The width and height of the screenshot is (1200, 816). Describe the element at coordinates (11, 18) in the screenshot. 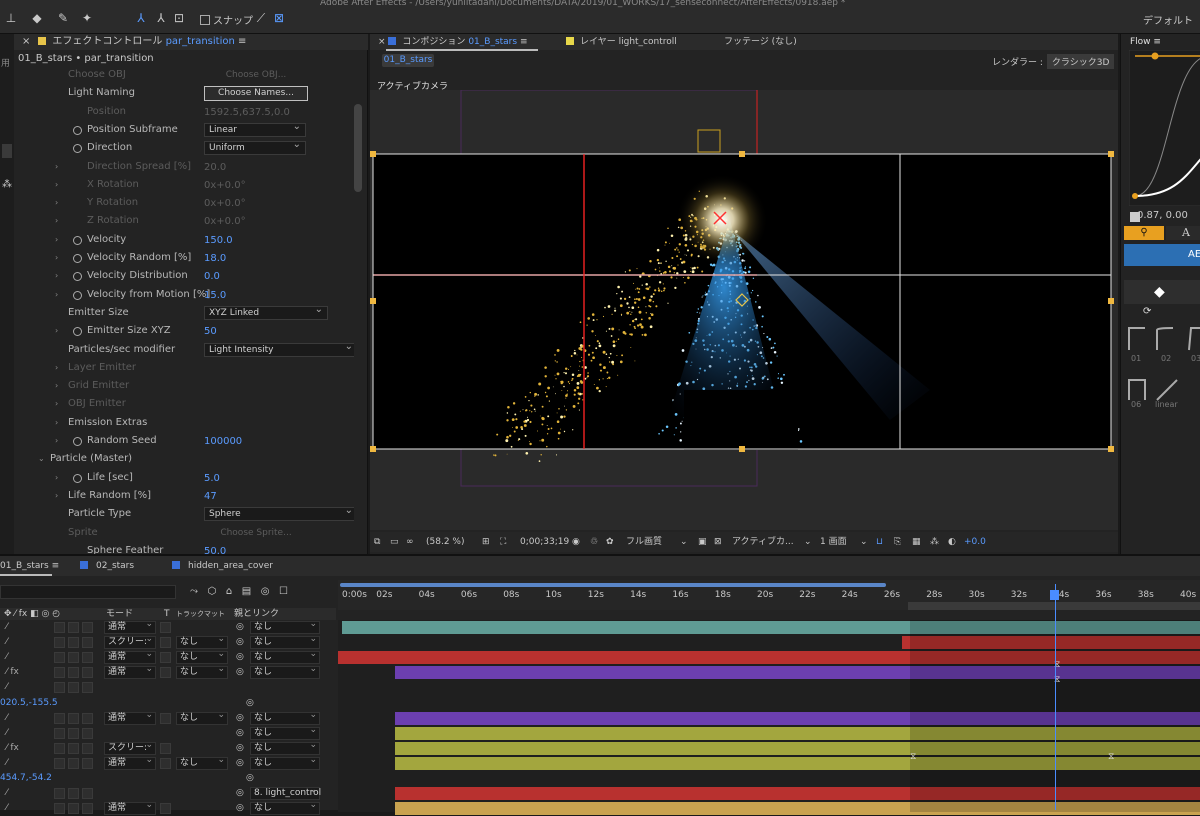

I see `puppet-pin-icon: ⊥` at that location.